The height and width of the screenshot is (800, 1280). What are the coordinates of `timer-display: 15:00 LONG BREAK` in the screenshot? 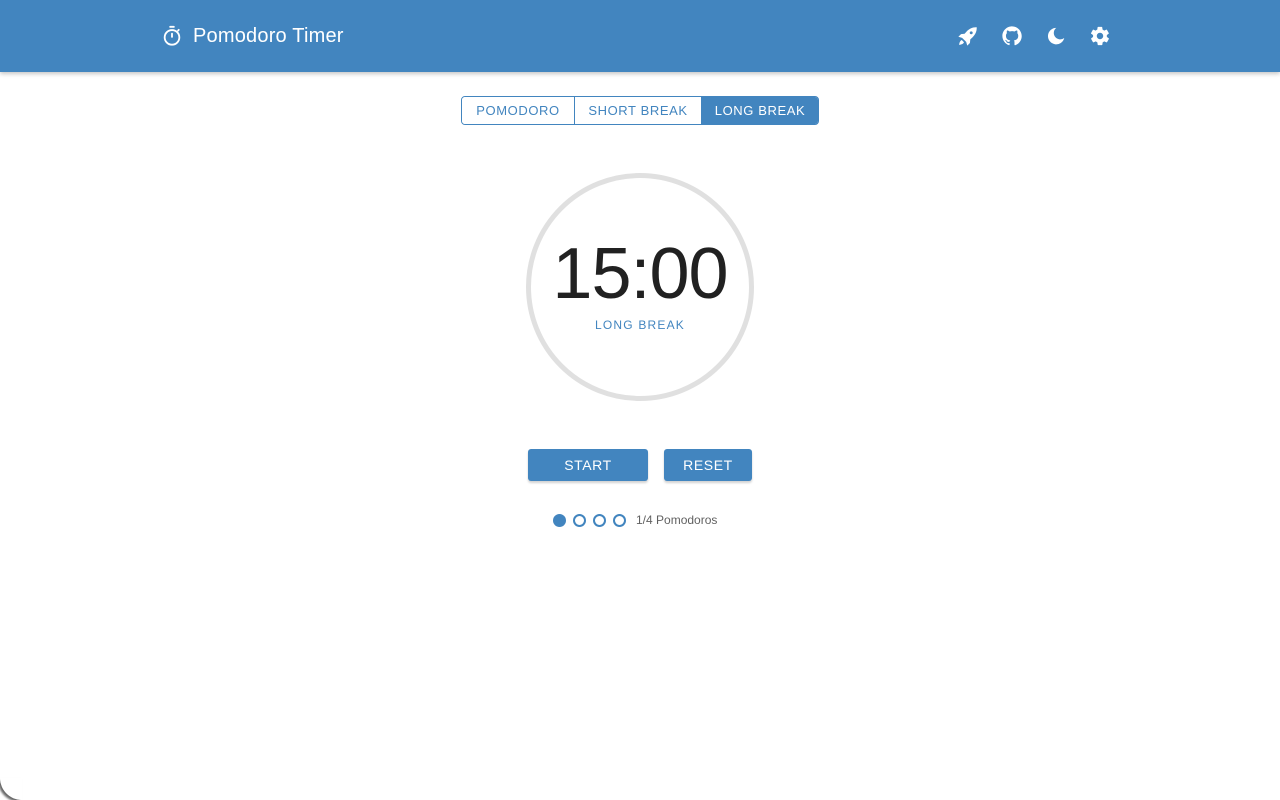 It's located at (640, 287).